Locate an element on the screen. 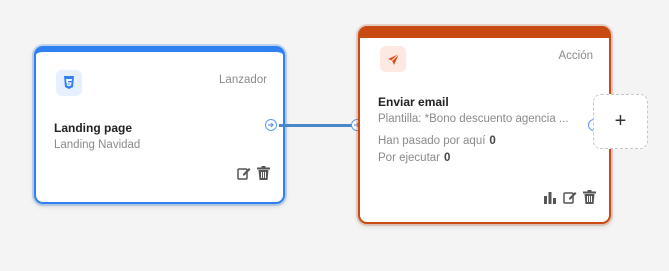 This screenshot has height=271, width=669. stat-passed: Han pasado por aquí 0 is located at coordinates (437, 141).